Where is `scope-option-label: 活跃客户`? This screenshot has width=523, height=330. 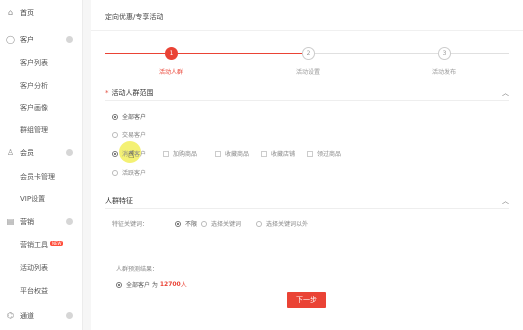
scope-option-label: 活跃客户 is located at coordinates (134, 173).